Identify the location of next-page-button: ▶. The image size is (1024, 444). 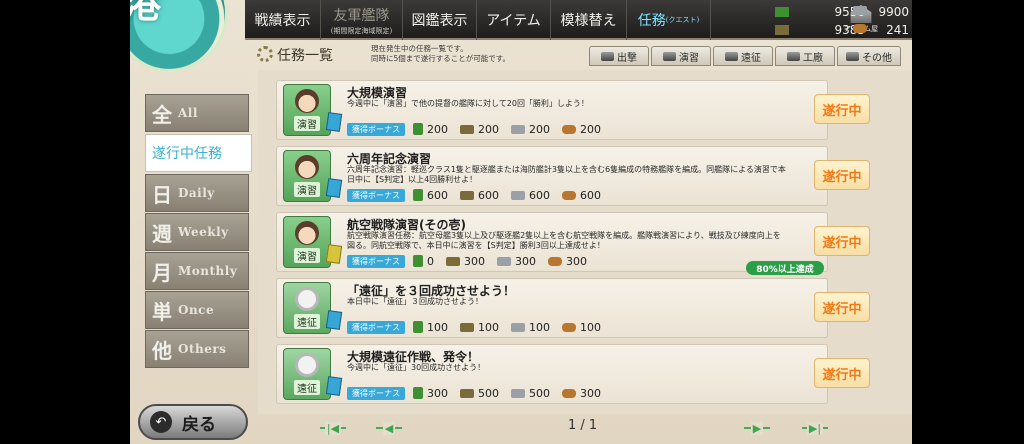
(757, 428).